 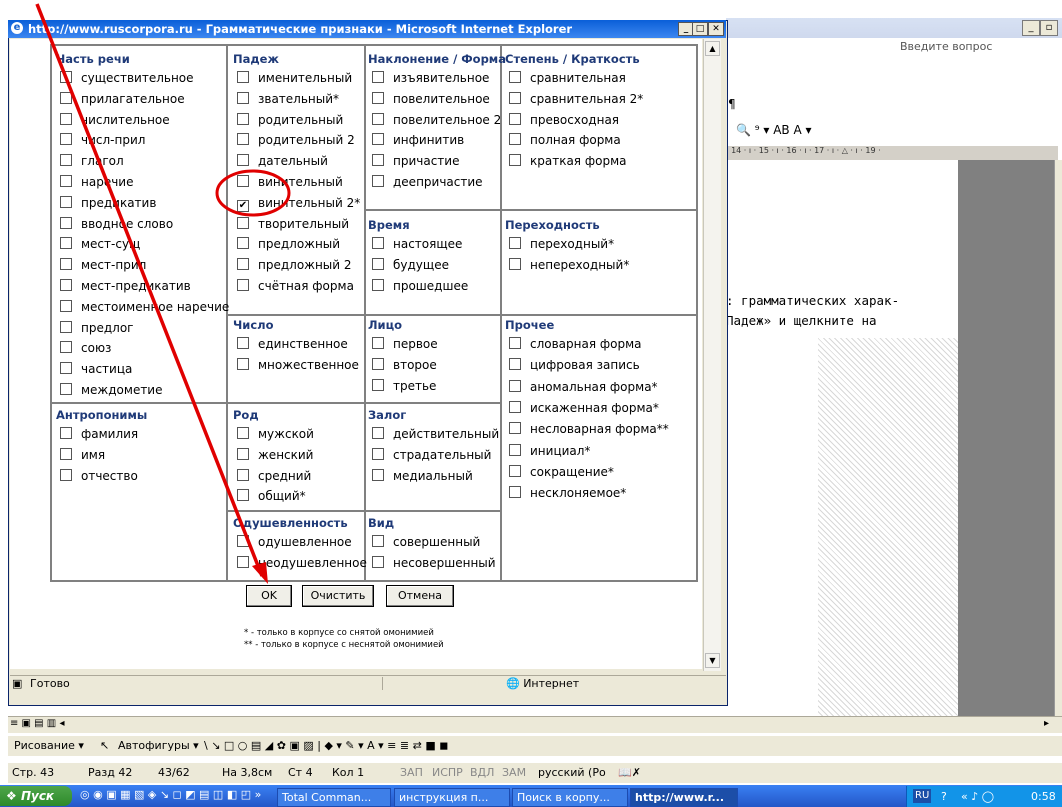 I want to click on close-icon: ✕, so click(x=716, y=29).